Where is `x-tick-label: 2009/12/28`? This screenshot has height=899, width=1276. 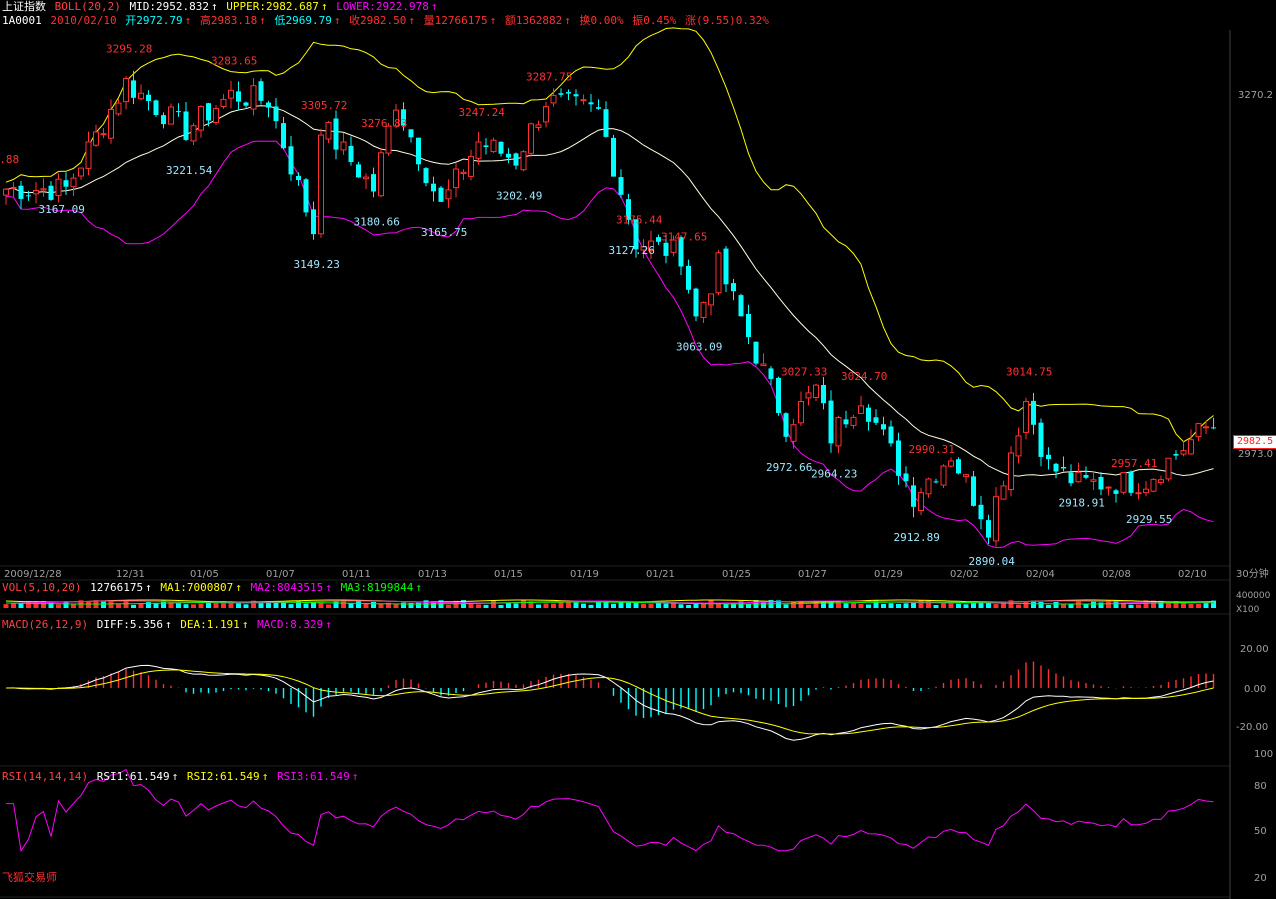 x-tick-label: 2009/12/28 is located at coordinates (33, 574).